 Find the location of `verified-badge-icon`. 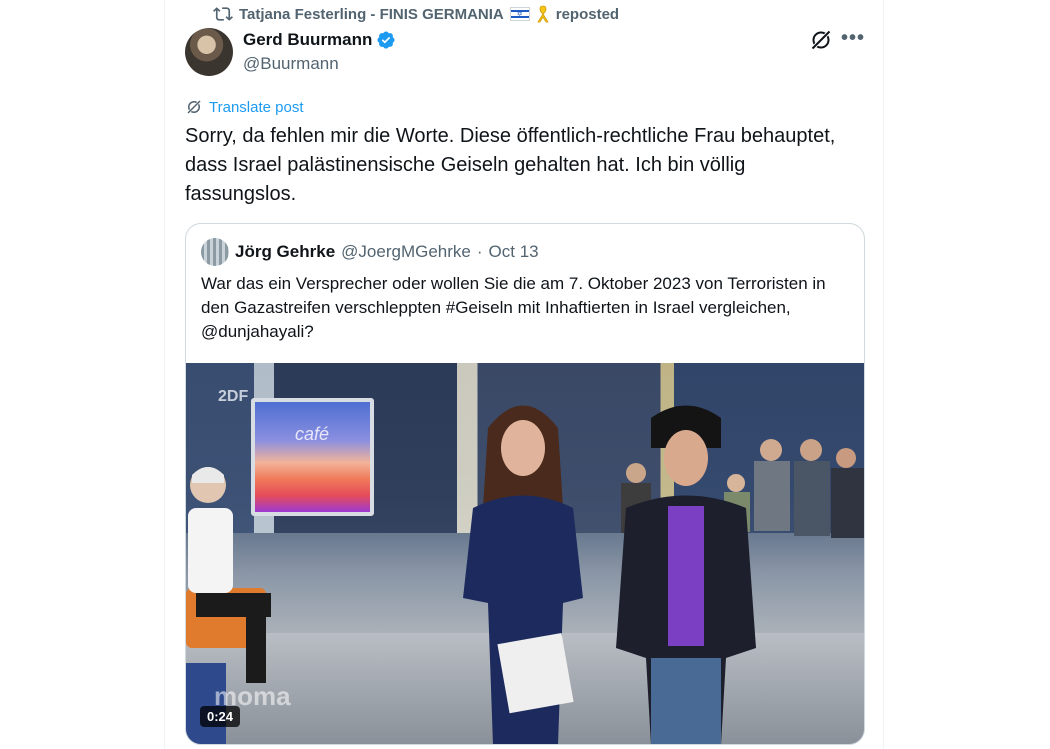

verified-badge-icon is located at coordinates (386, 40).